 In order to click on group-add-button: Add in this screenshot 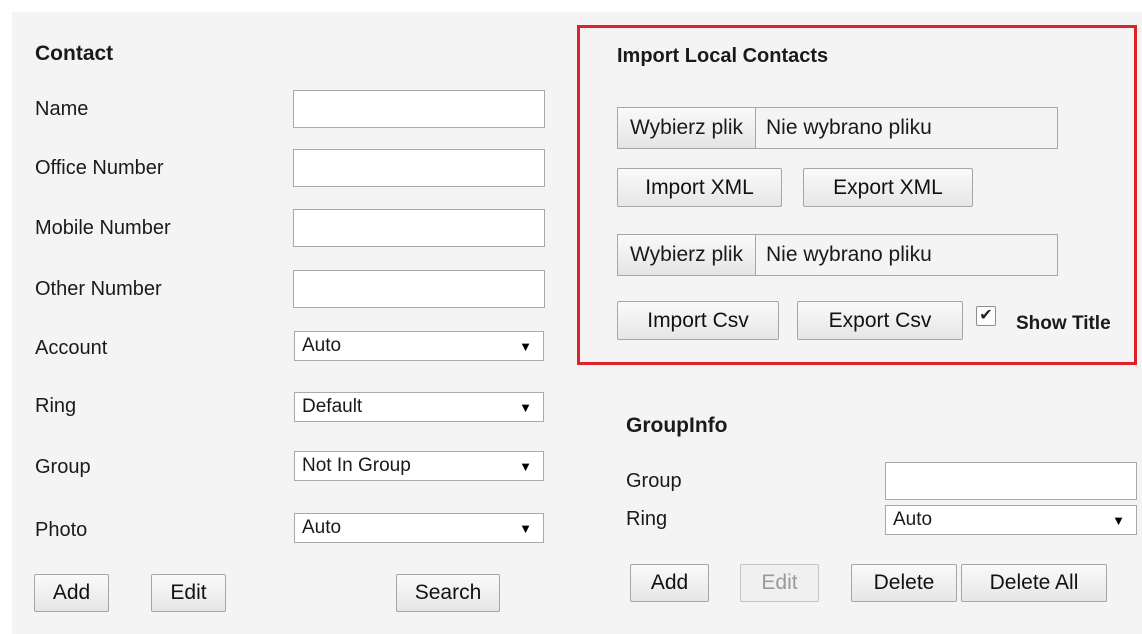, I will do `click(669, 583)`.